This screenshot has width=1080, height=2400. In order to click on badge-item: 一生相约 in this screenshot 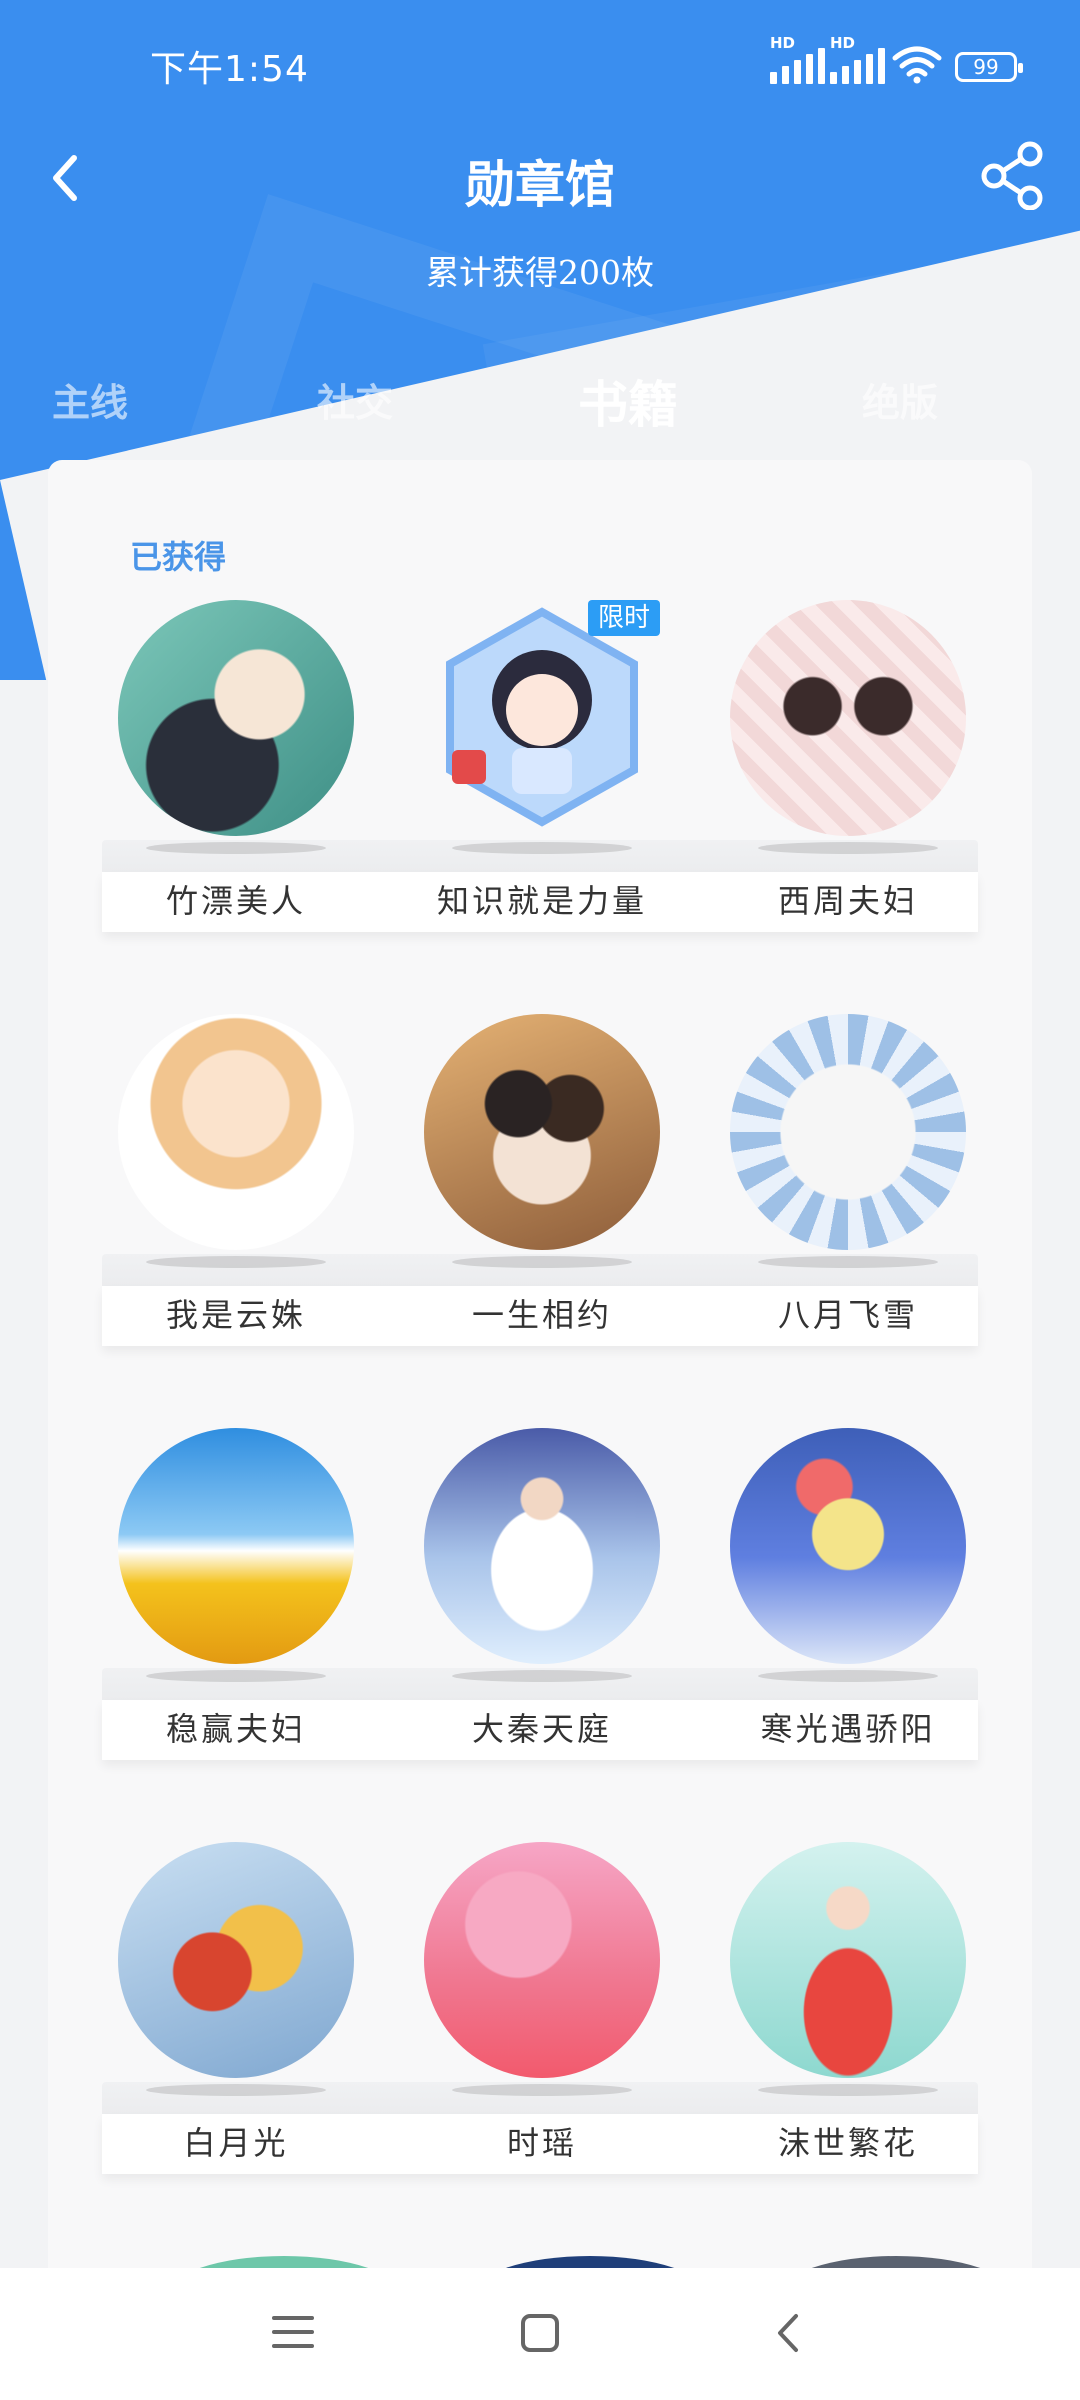, I will do `click(526, 1179)`.